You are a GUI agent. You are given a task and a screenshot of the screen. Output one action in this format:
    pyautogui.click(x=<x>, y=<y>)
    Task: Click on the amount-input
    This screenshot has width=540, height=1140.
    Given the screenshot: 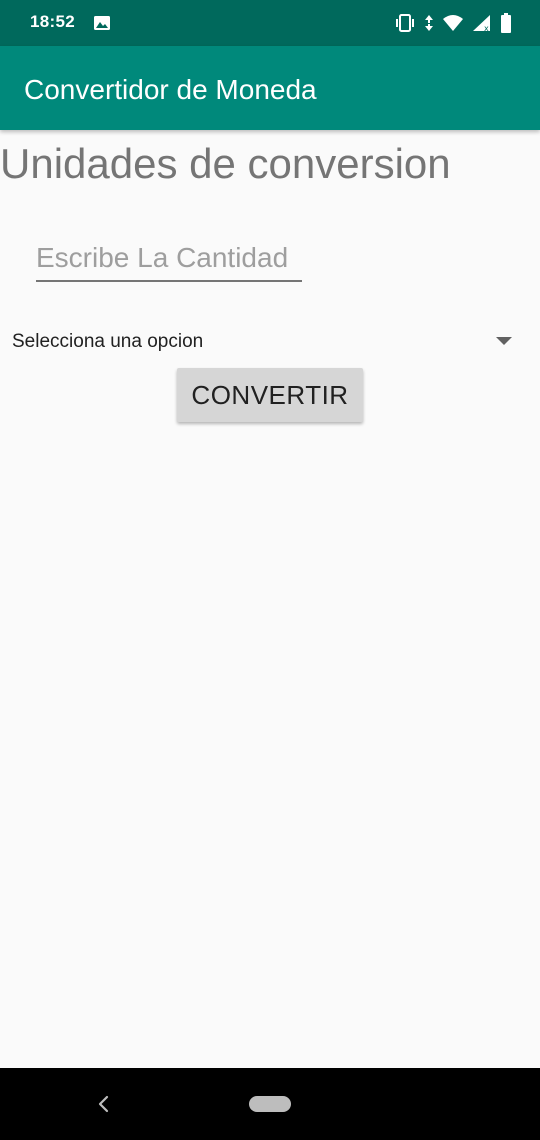 What is the action you would take?
    pyautogui.click(x=169, y=259)
    